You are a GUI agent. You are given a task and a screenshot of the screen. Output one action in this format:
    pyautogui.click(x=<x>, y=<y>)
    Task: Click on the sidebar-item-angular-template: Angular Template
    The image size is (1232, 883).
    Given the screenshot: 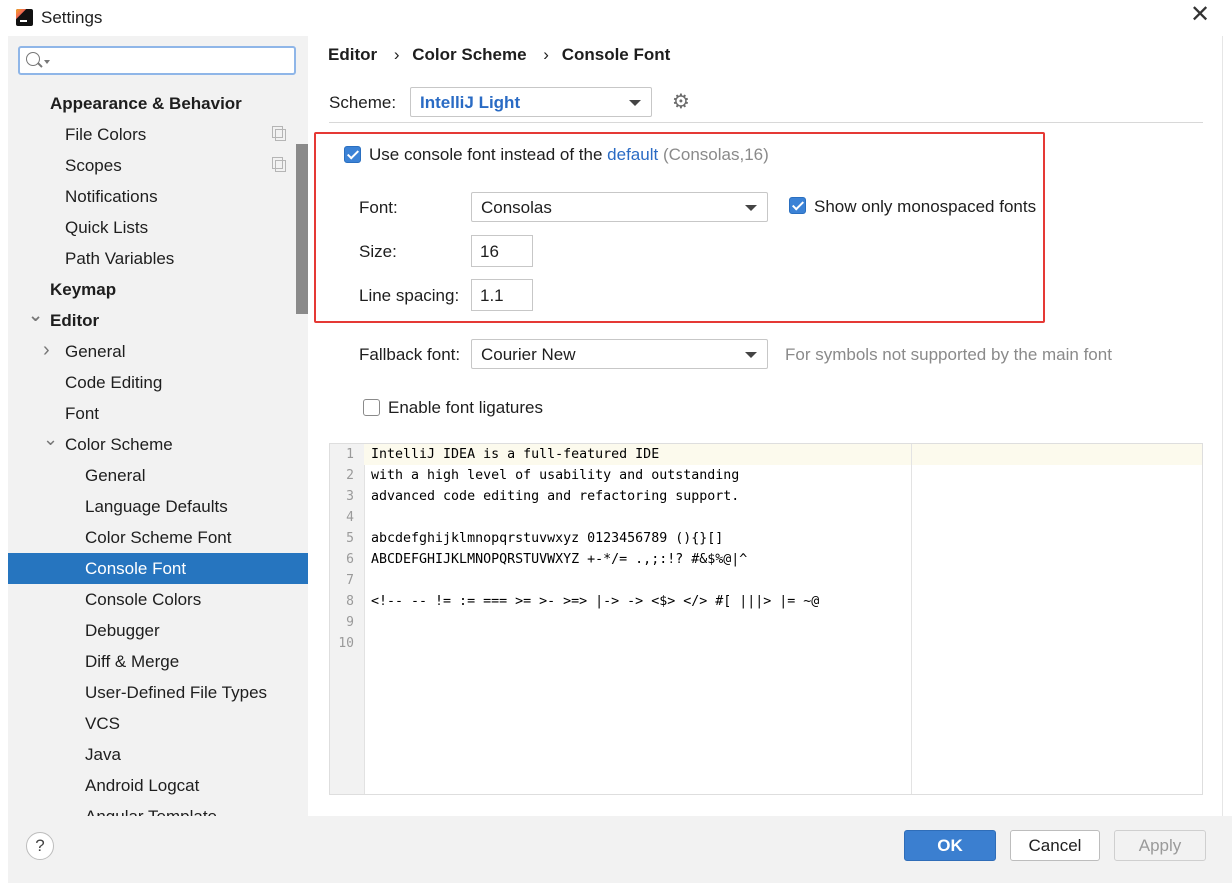 What is the action you would take?
    pyautogui.click(x=158, y=808)
    